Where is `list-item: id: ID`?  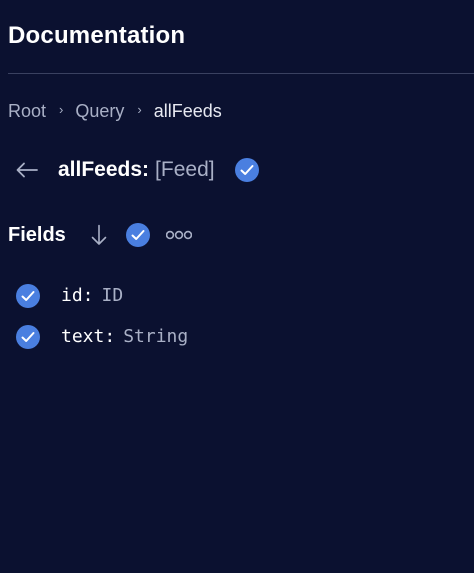 list-item: id: ID is located at coordinates (102, 295).